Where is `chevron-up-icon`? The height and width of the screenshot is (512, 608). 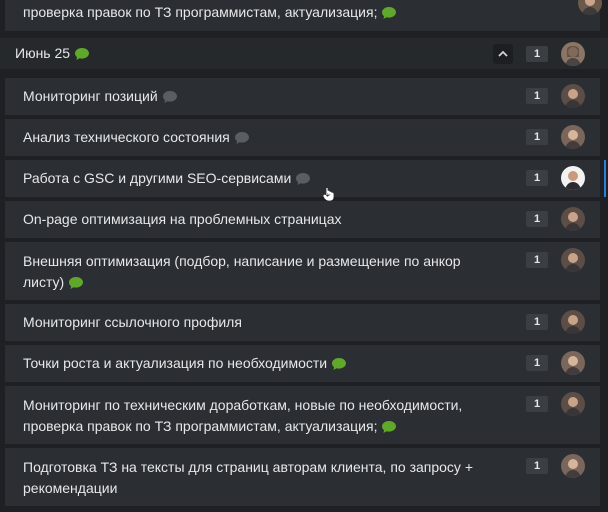
chevron-up-icon is located at coordinates (503, 54).